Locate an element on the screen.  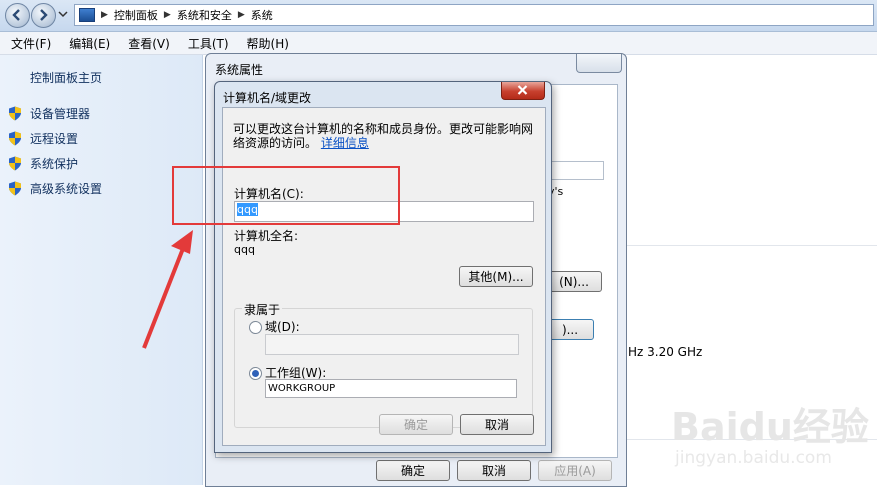
member-of-label: 隶属于 is located at coordinates (262, 309).